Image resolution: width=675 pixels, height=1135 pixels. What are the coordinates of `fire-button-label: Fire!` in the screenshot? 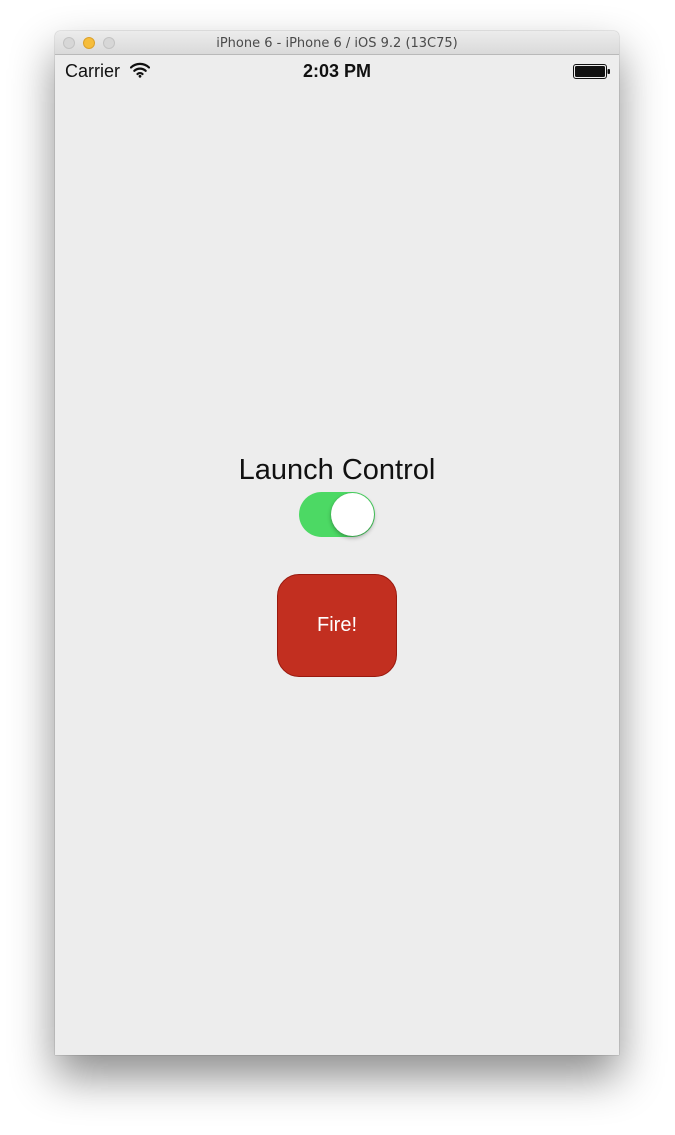 It's located at (337, 625).